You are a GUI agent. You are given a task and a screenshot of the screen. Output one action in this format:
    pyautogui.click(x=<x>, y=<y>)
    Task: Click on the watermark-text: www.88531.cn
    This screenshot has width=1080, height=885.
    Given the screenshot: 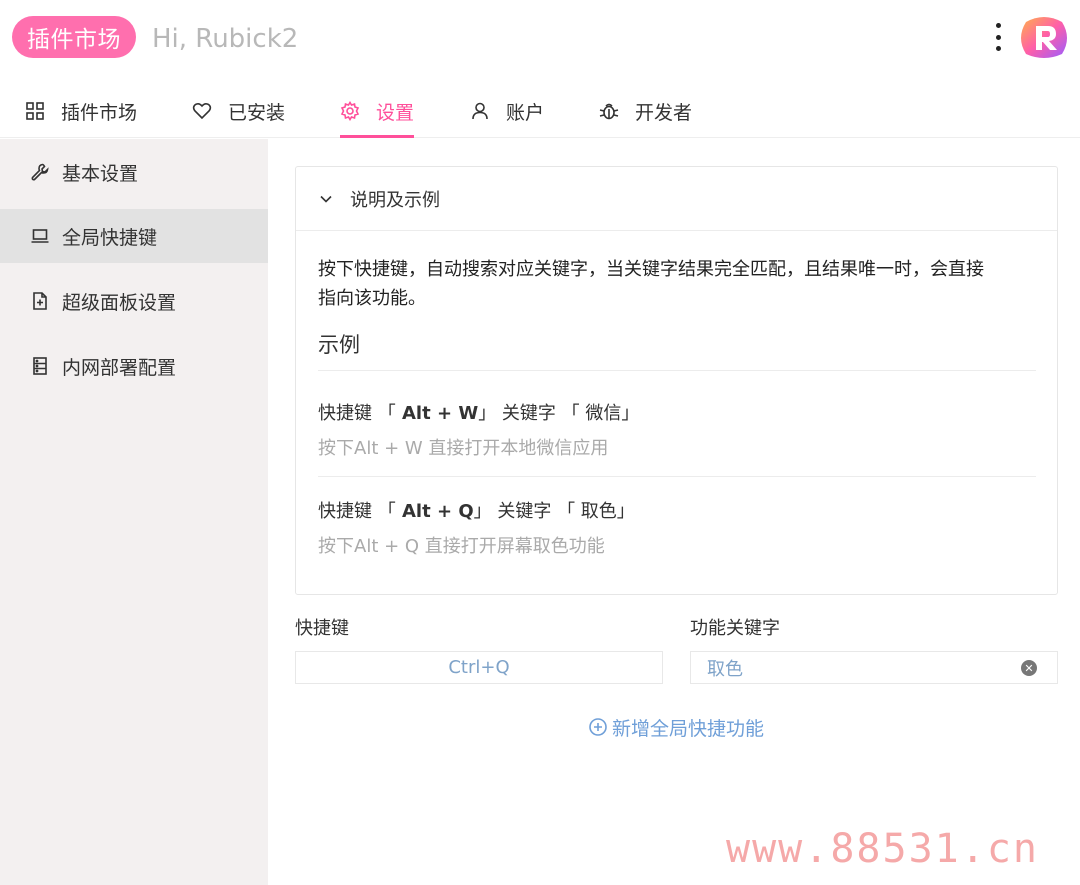 What is the action you would take?
    pyautogui.click(x=882, y=849)
    